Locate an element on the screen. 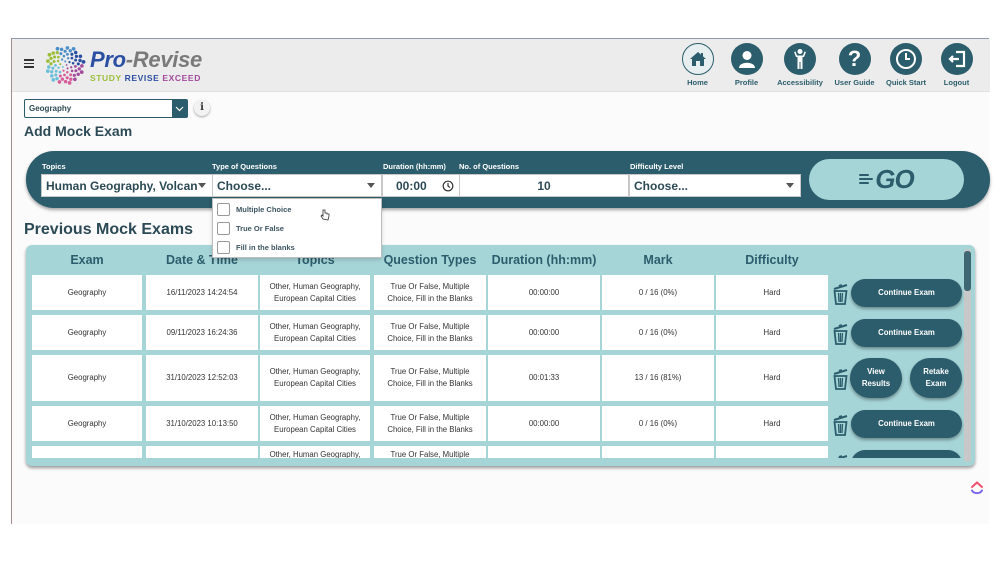 The height and width of the screenshot is (562, 1000). column-header-mark: Mark is located at coordinates (658, 260).